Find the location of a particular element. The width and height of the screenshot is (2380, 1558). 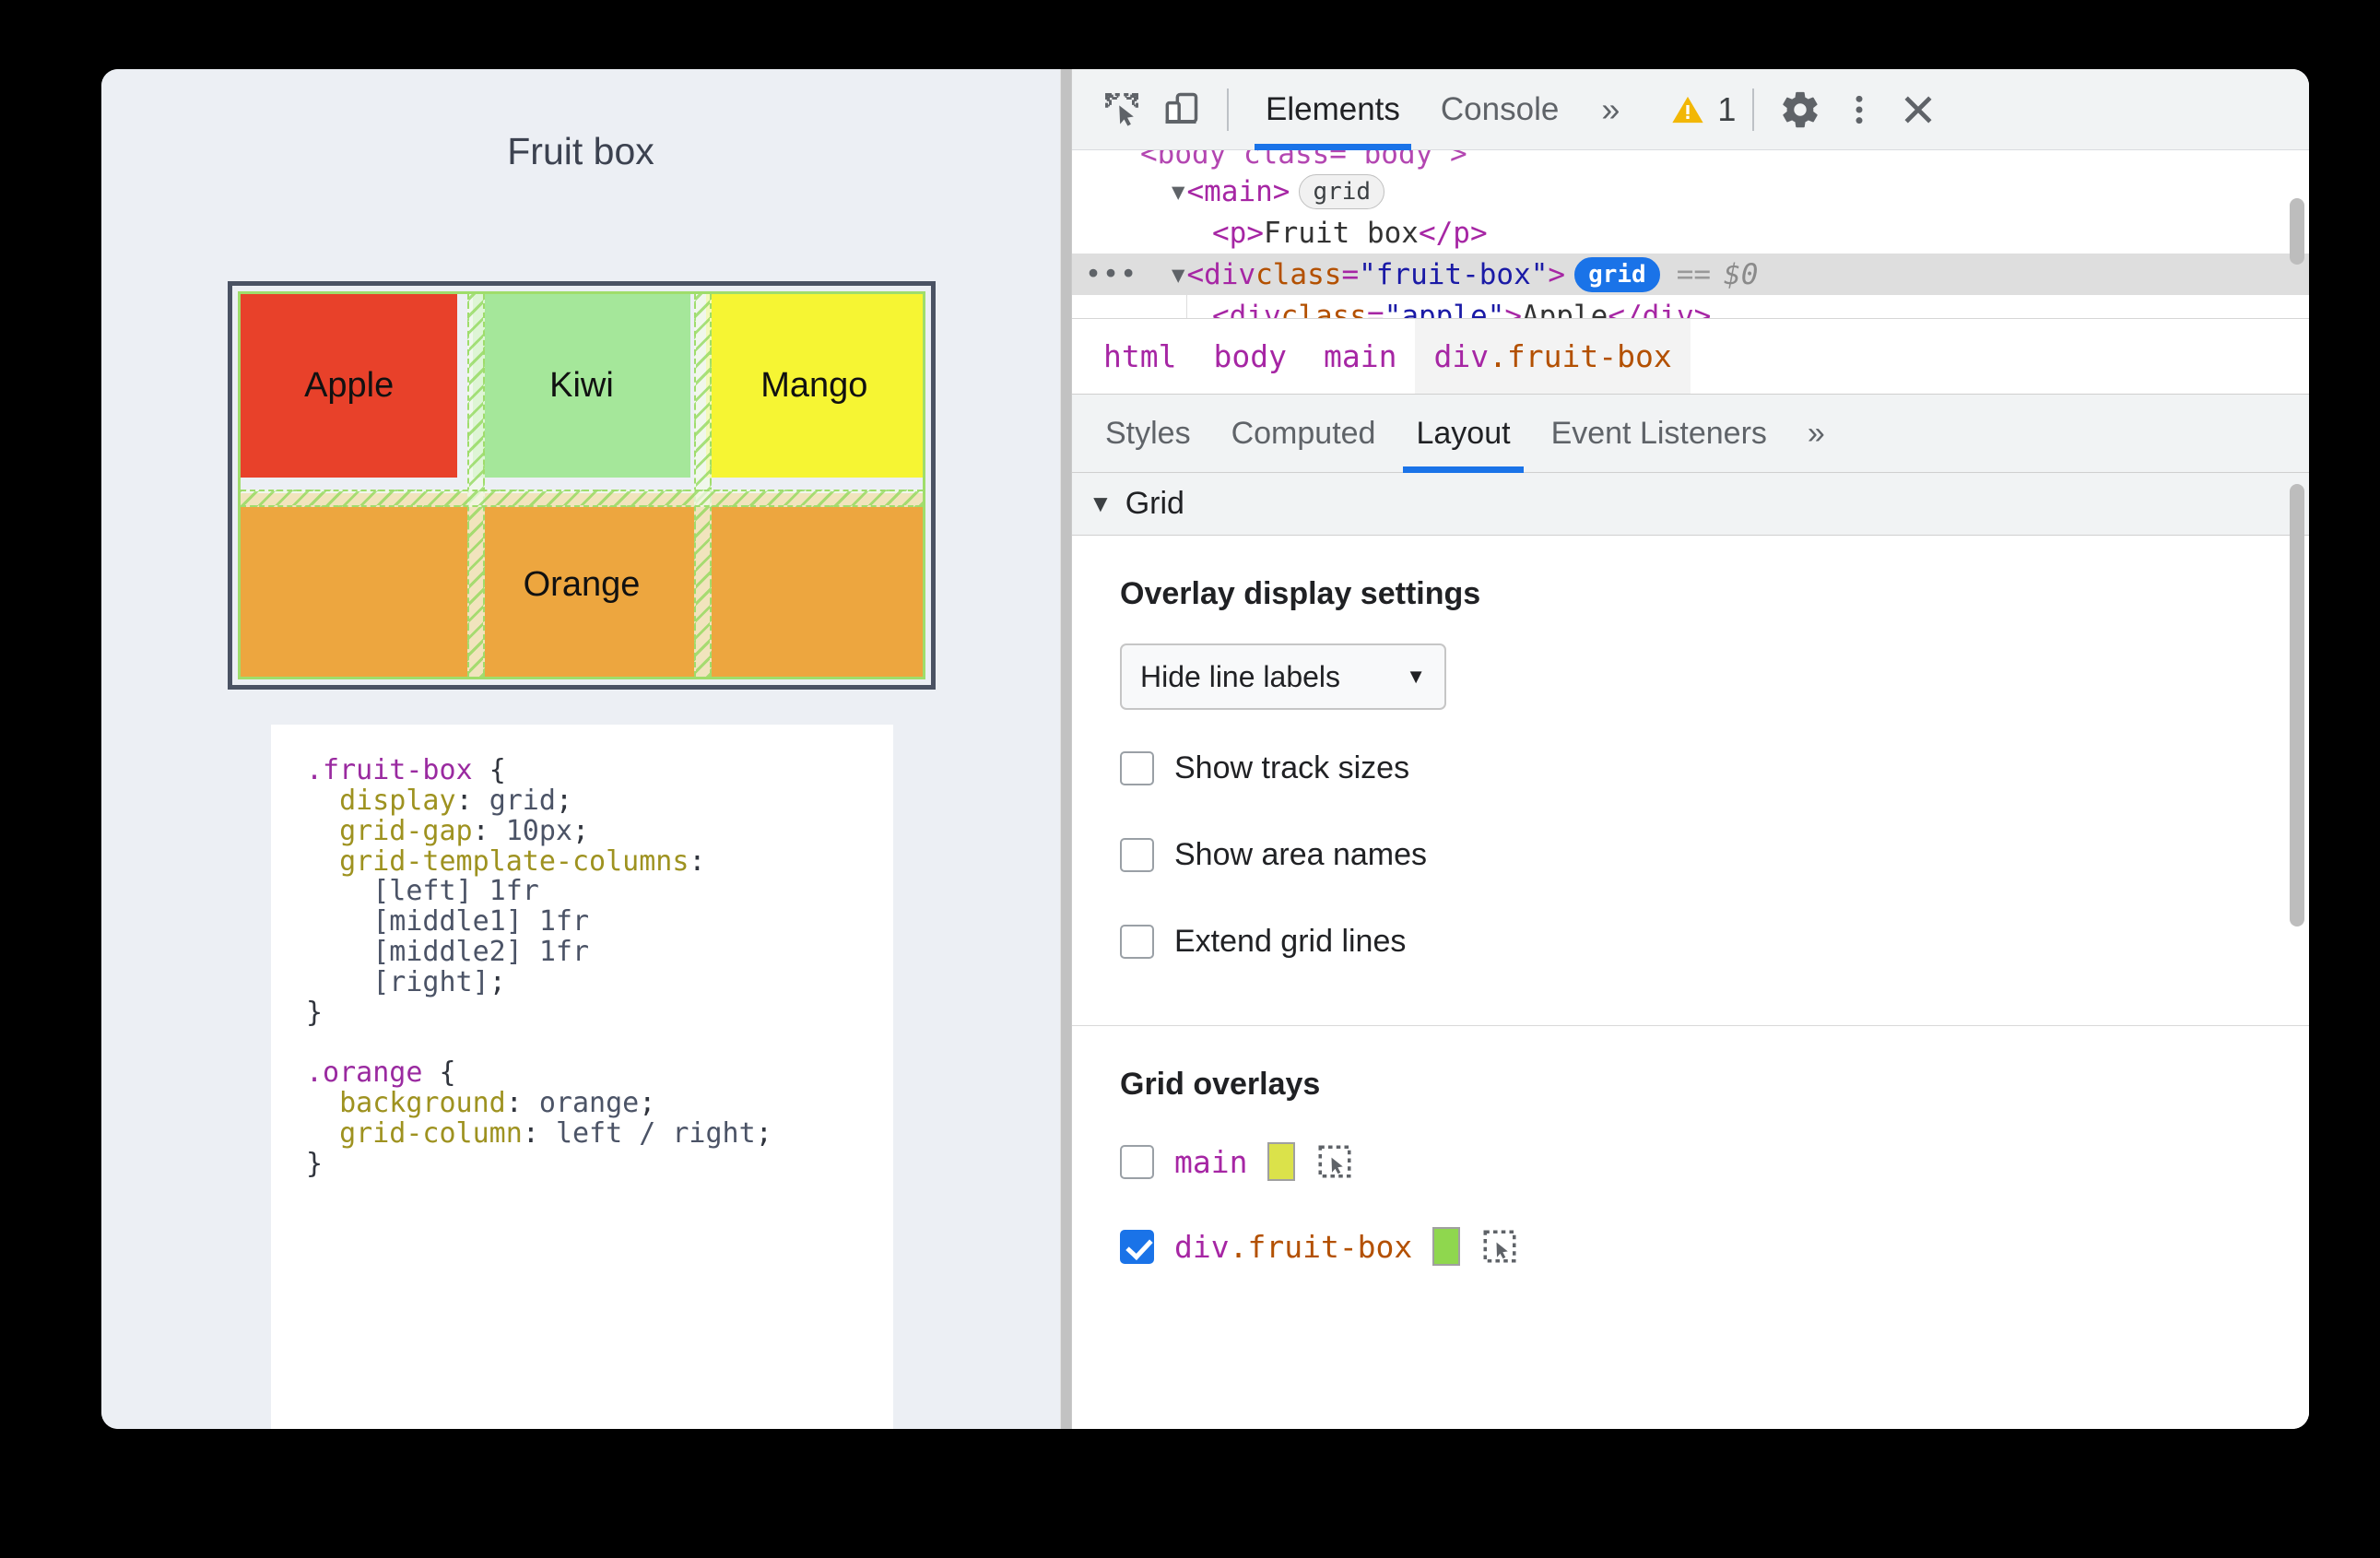

breadcrumb-item-html: html is located at coordinates (1140, 357).